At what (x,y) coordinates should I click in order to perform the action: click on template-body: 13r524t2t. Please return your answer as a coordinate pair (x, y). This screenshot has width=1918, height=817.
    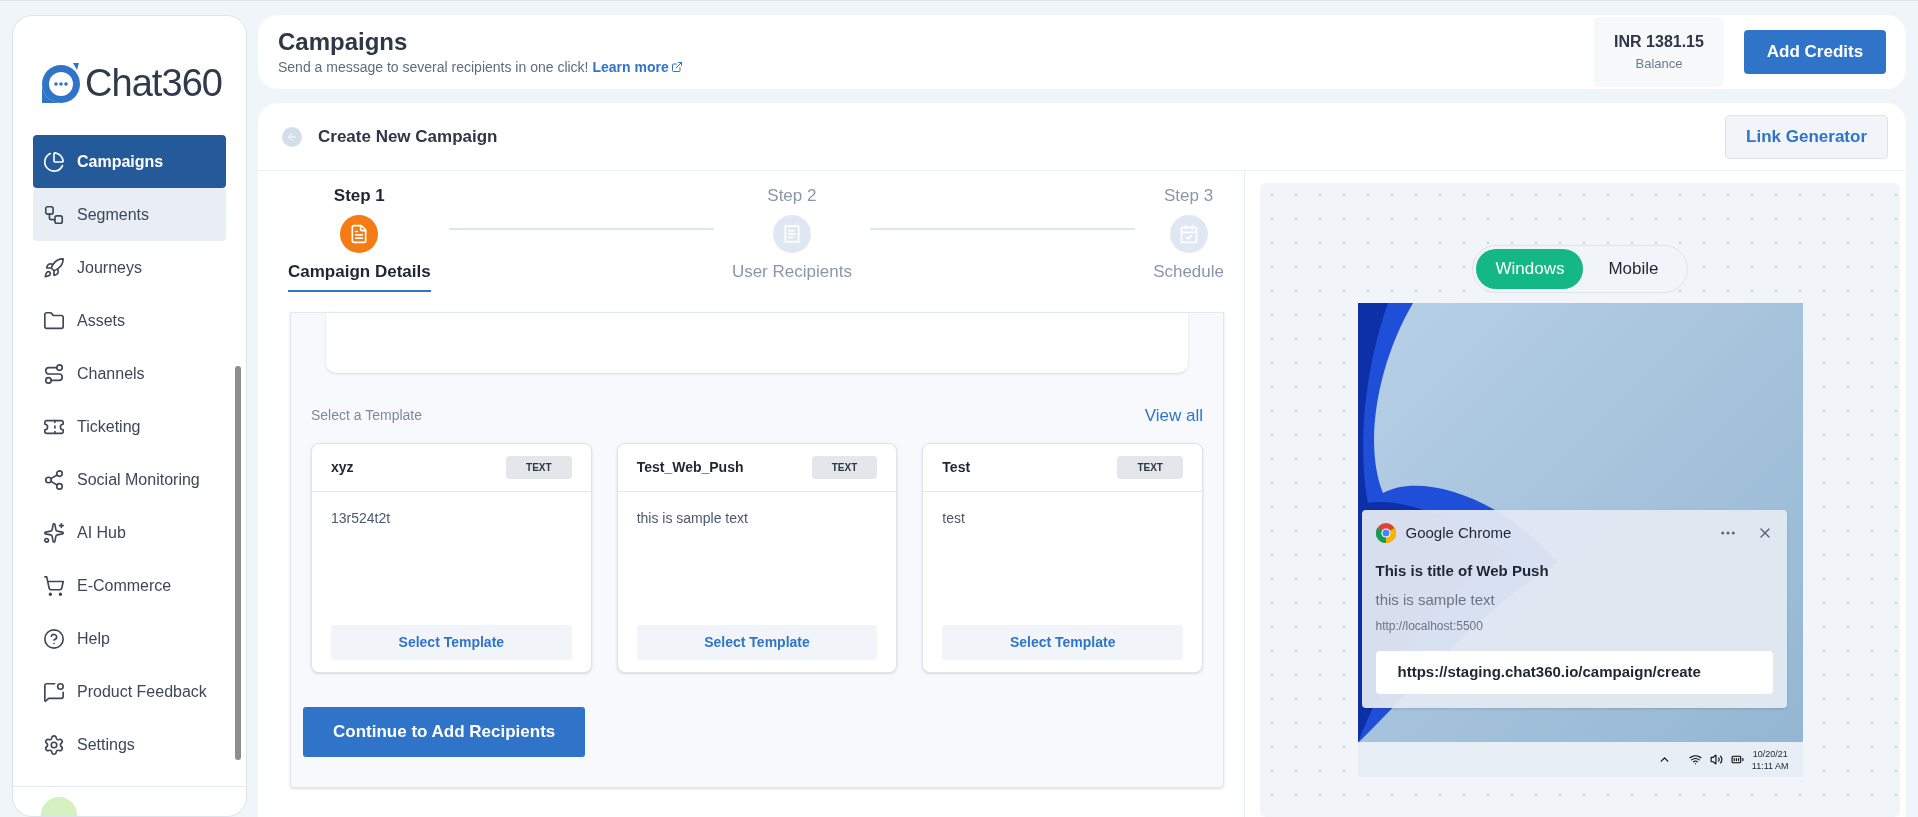
    Looking at the image, I should click on (361, 518).